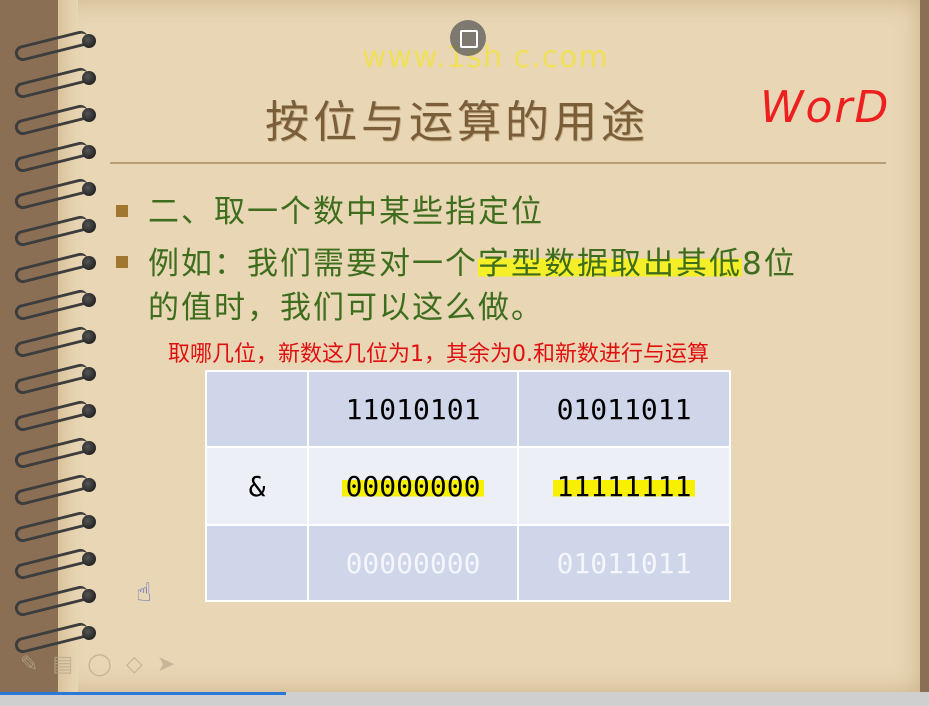 This screenshot has width=929, height=706. What do you see at coordinates (257, 486) in the screenshot?
I see `table-cell: &` at bounding box center [257, 486].